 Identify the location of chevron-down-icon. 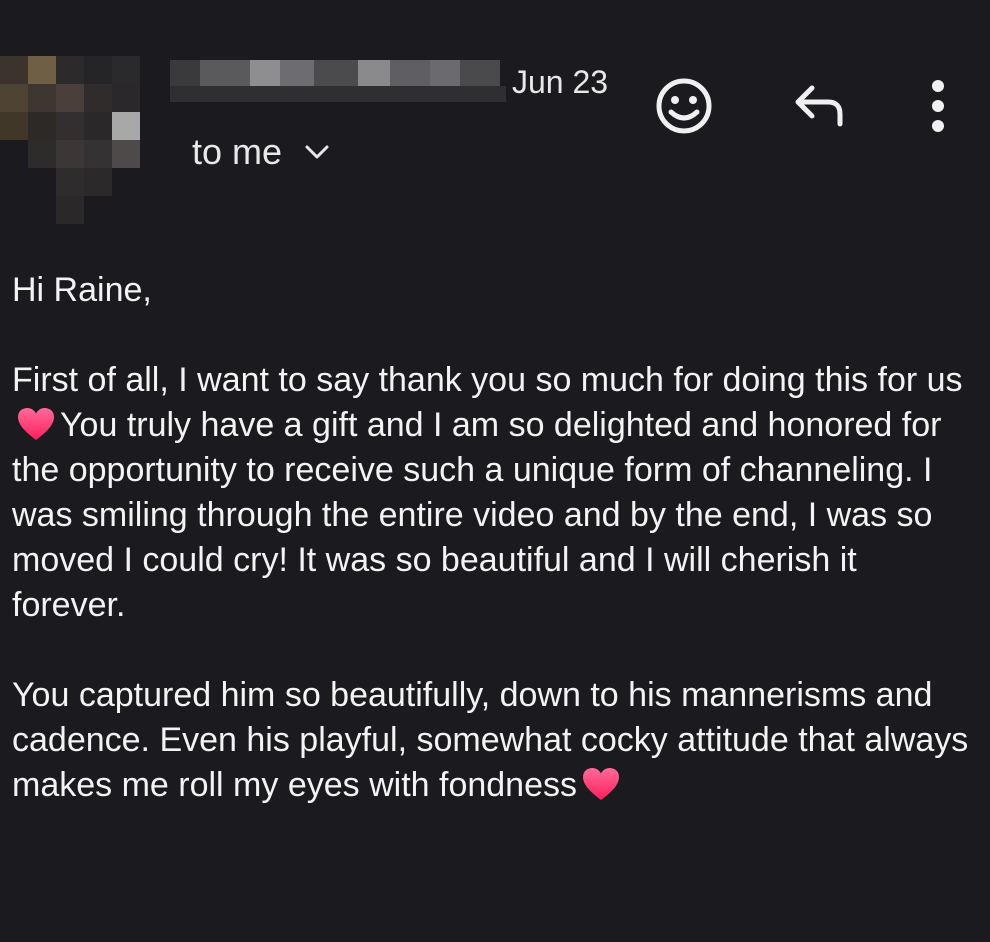
(317, 152).